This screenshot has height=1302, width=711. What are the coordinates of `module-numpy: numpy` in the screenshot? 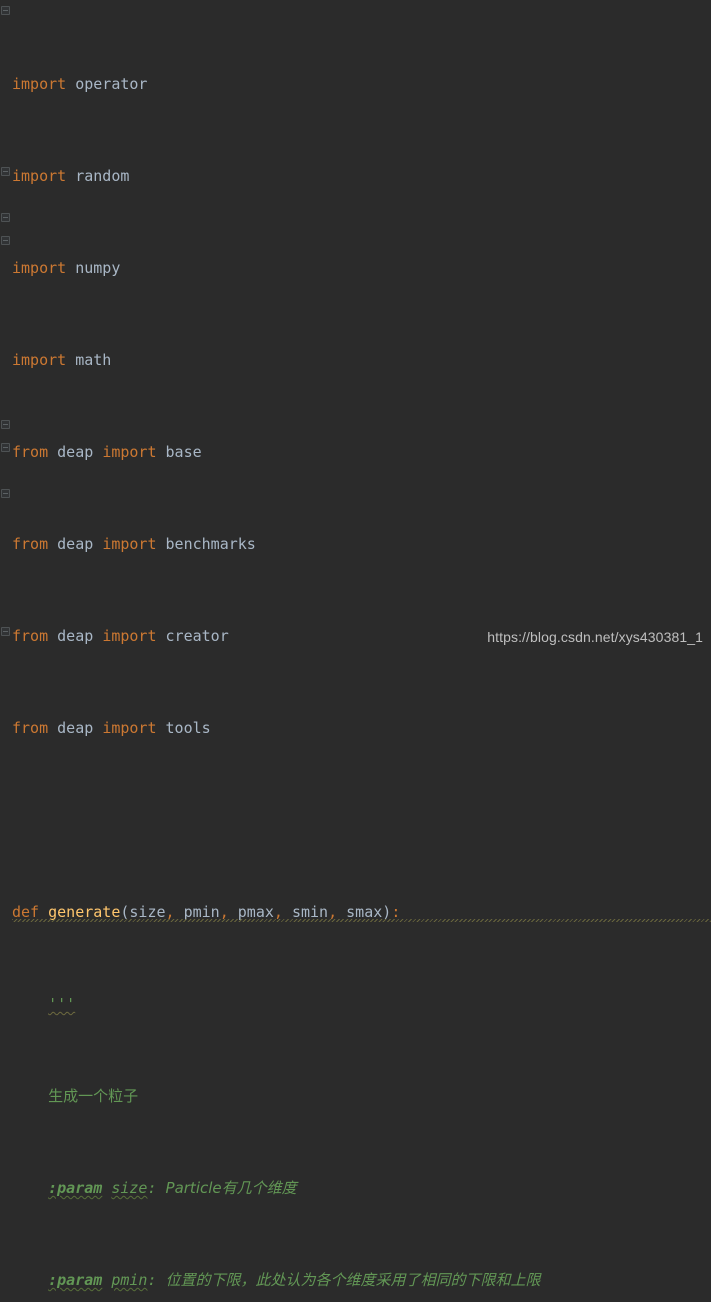 It's located at (98, 268).